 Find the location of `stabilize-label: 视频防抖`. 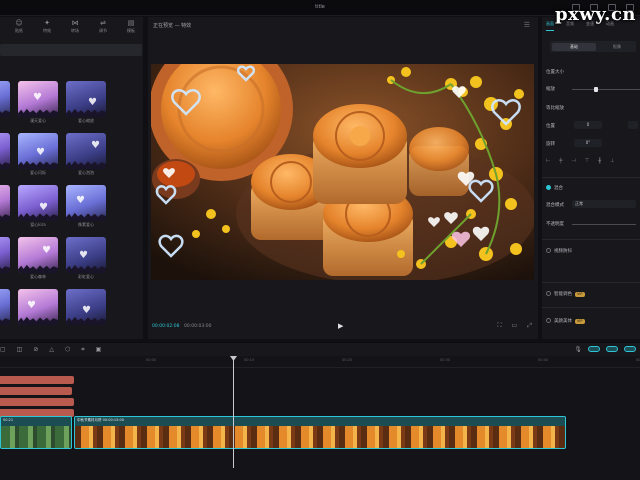

stabilize-label: 视频防抖 is located at coordinates (563, 251).